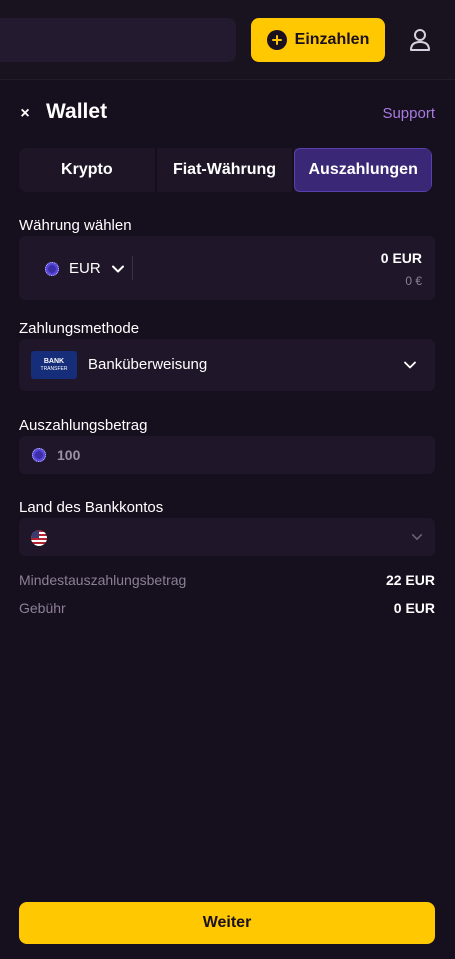 This screenshot has height=959, width=455. I want to click on continue-button: Weiter, so click(227, 923).